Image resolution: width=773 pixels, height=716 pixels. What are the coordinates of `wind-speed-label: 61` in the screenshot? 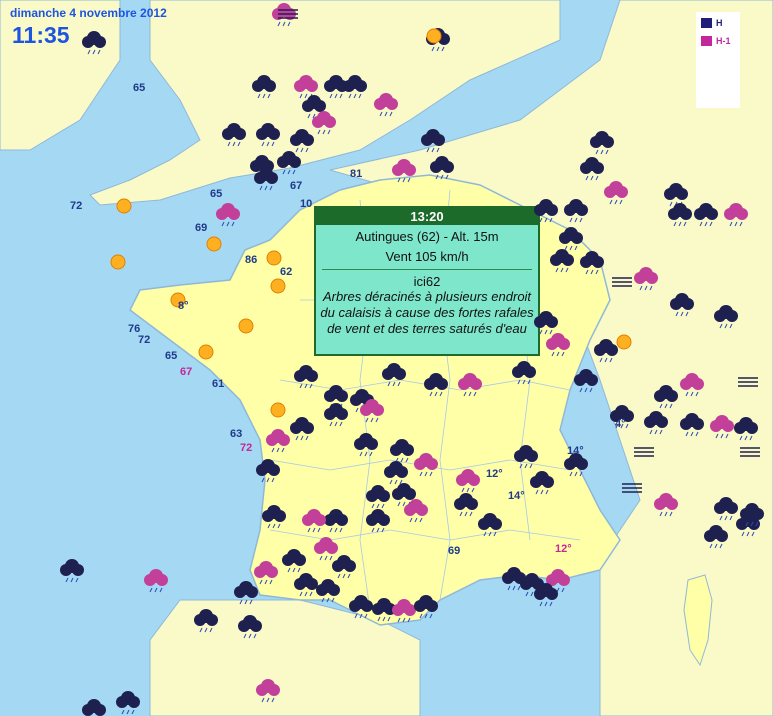 It's located at (218, 384).